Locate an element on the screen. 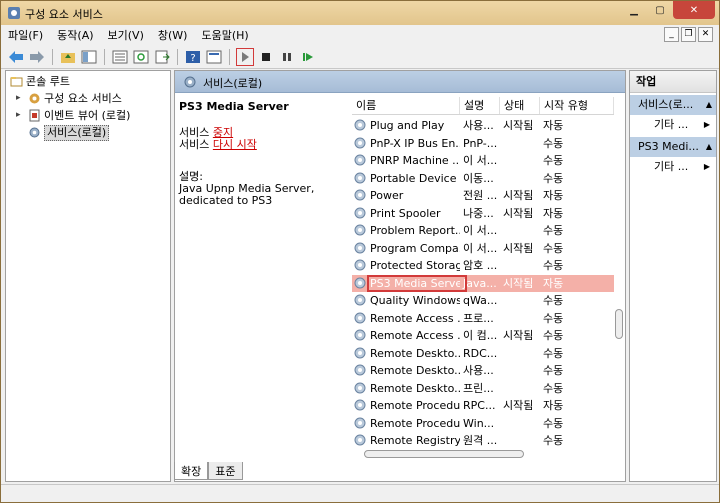 This screenshot has height=503, width=720. vertical-scrollbar is located at coordinates (619, 283).